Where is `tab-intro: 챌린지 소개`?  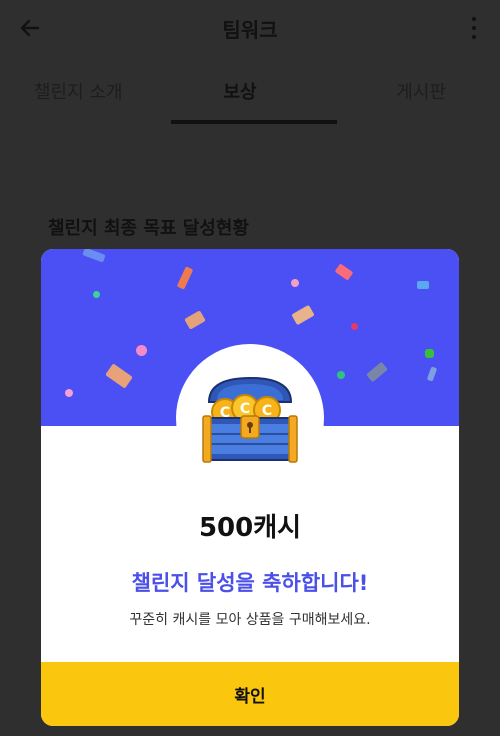 tab-intro: 챌린지 소개 is located at coordinates (85, 90).